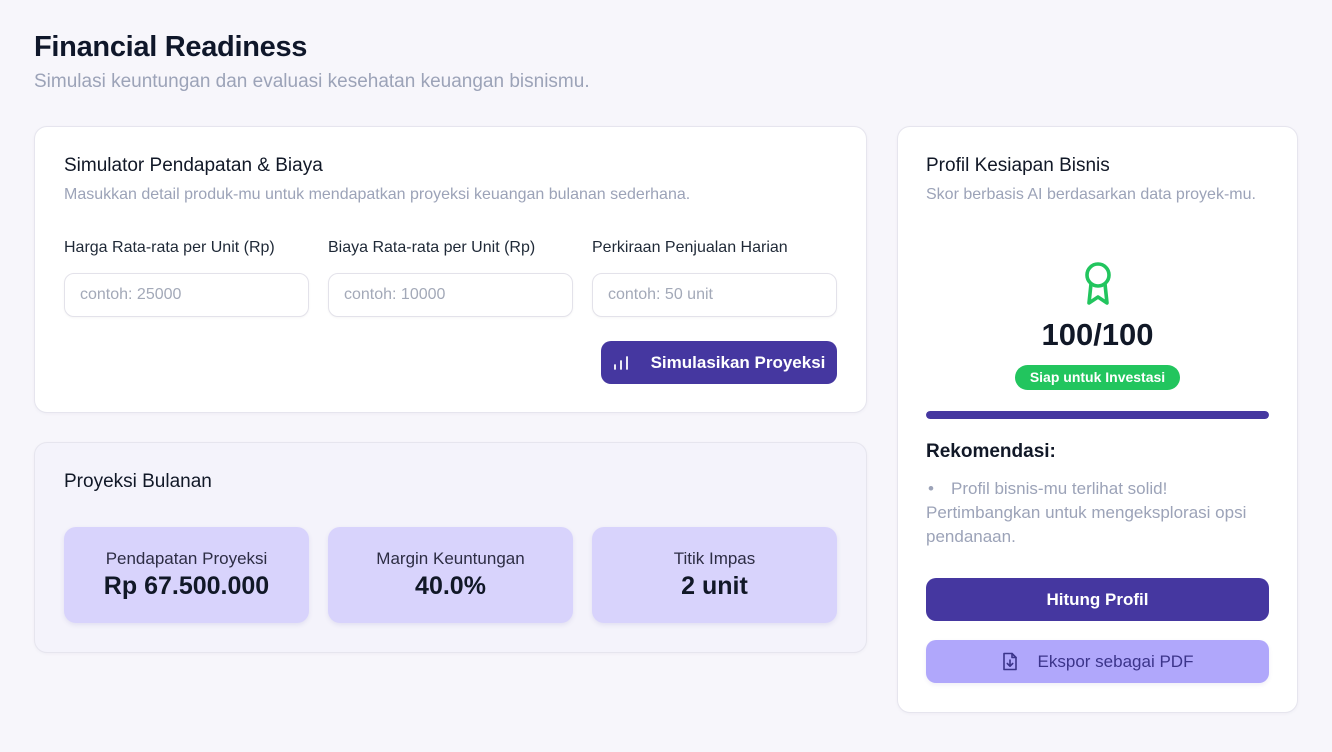 This screenshot has height=752, width=1332. Describe the element at coordinates (1098, 284) in the screenshot. I see `award-icon` at that location.